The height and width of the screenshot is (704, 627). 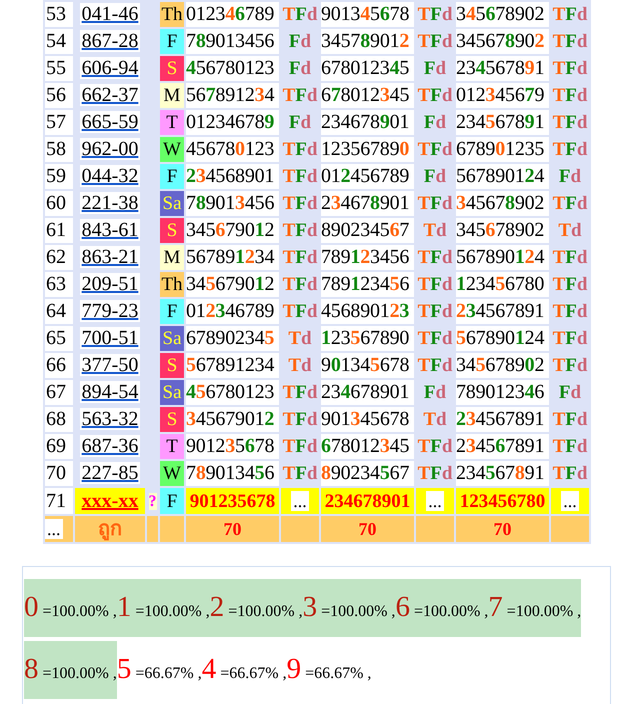 What do you see at coordinates (59, 338) in the screenshot?
I see `row-number: 65` at bounding box center [59, 338].